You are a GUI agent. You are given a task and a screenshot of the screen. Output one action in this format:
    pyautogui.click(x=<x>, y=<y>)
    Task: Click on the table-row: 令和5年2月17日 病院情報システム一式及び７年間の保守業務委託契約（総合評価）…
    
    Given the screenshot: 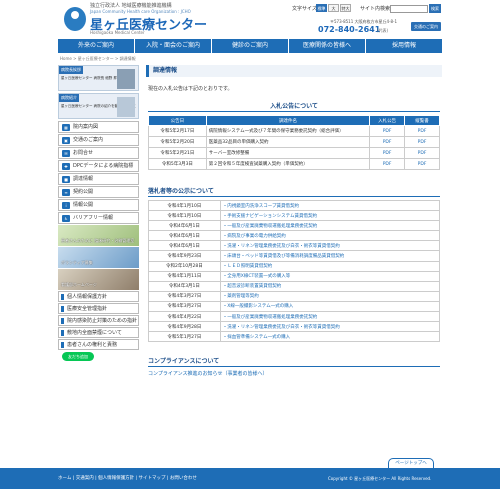 What is the action you would take?
    pyautogui.click(x=294, y=131)
    